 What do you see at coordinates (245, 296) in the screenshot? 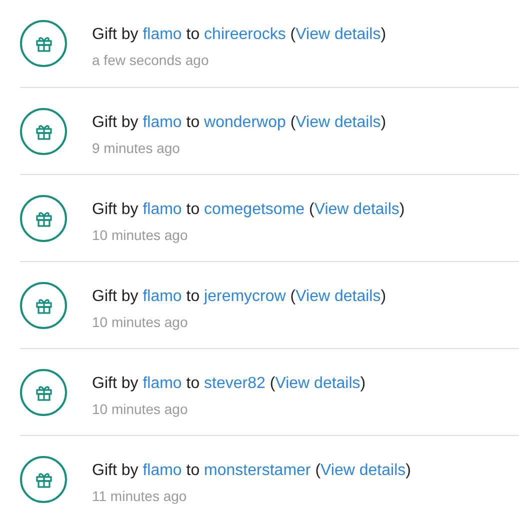
I see `user-link: jeremycrow` at bounding box center [245, 296].